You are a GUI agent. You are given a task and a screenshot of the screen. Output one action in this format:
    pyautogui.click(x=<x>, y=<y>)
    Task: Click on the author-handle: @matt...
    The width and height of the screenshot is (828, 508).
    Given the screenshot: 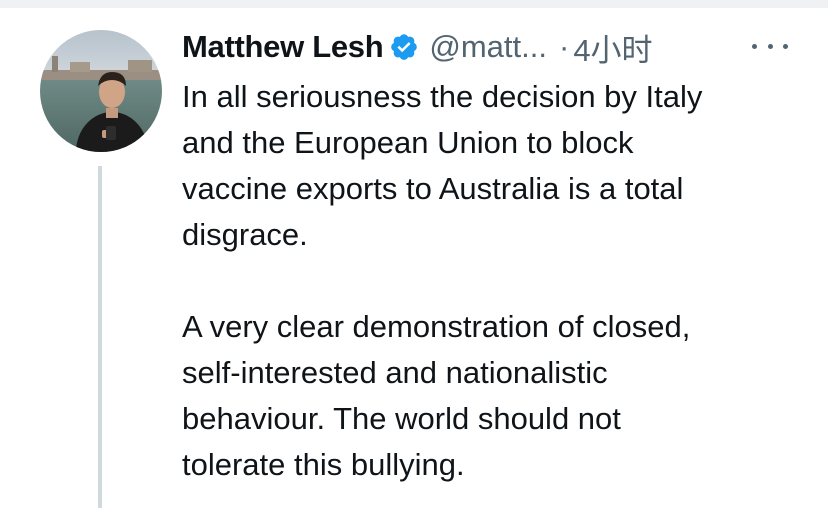 What is the action you would take?
    pyautogui.click(x=488, y=47)
    